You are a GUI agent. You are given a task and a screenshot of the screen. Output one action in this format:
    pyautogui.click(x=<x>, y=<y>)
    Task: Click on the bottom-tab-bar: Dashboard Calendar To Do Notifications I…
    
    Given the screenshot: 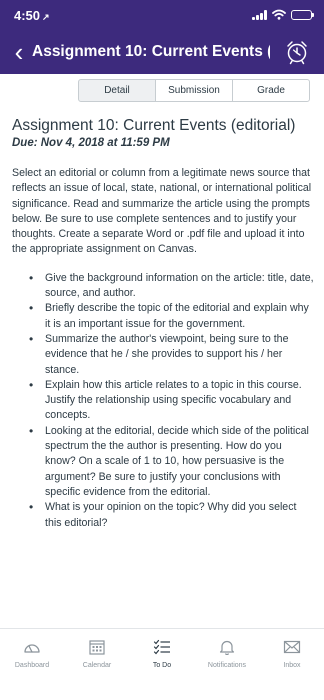 What is the action you would take?
    pyautogui.click(x=162, y=664)
    